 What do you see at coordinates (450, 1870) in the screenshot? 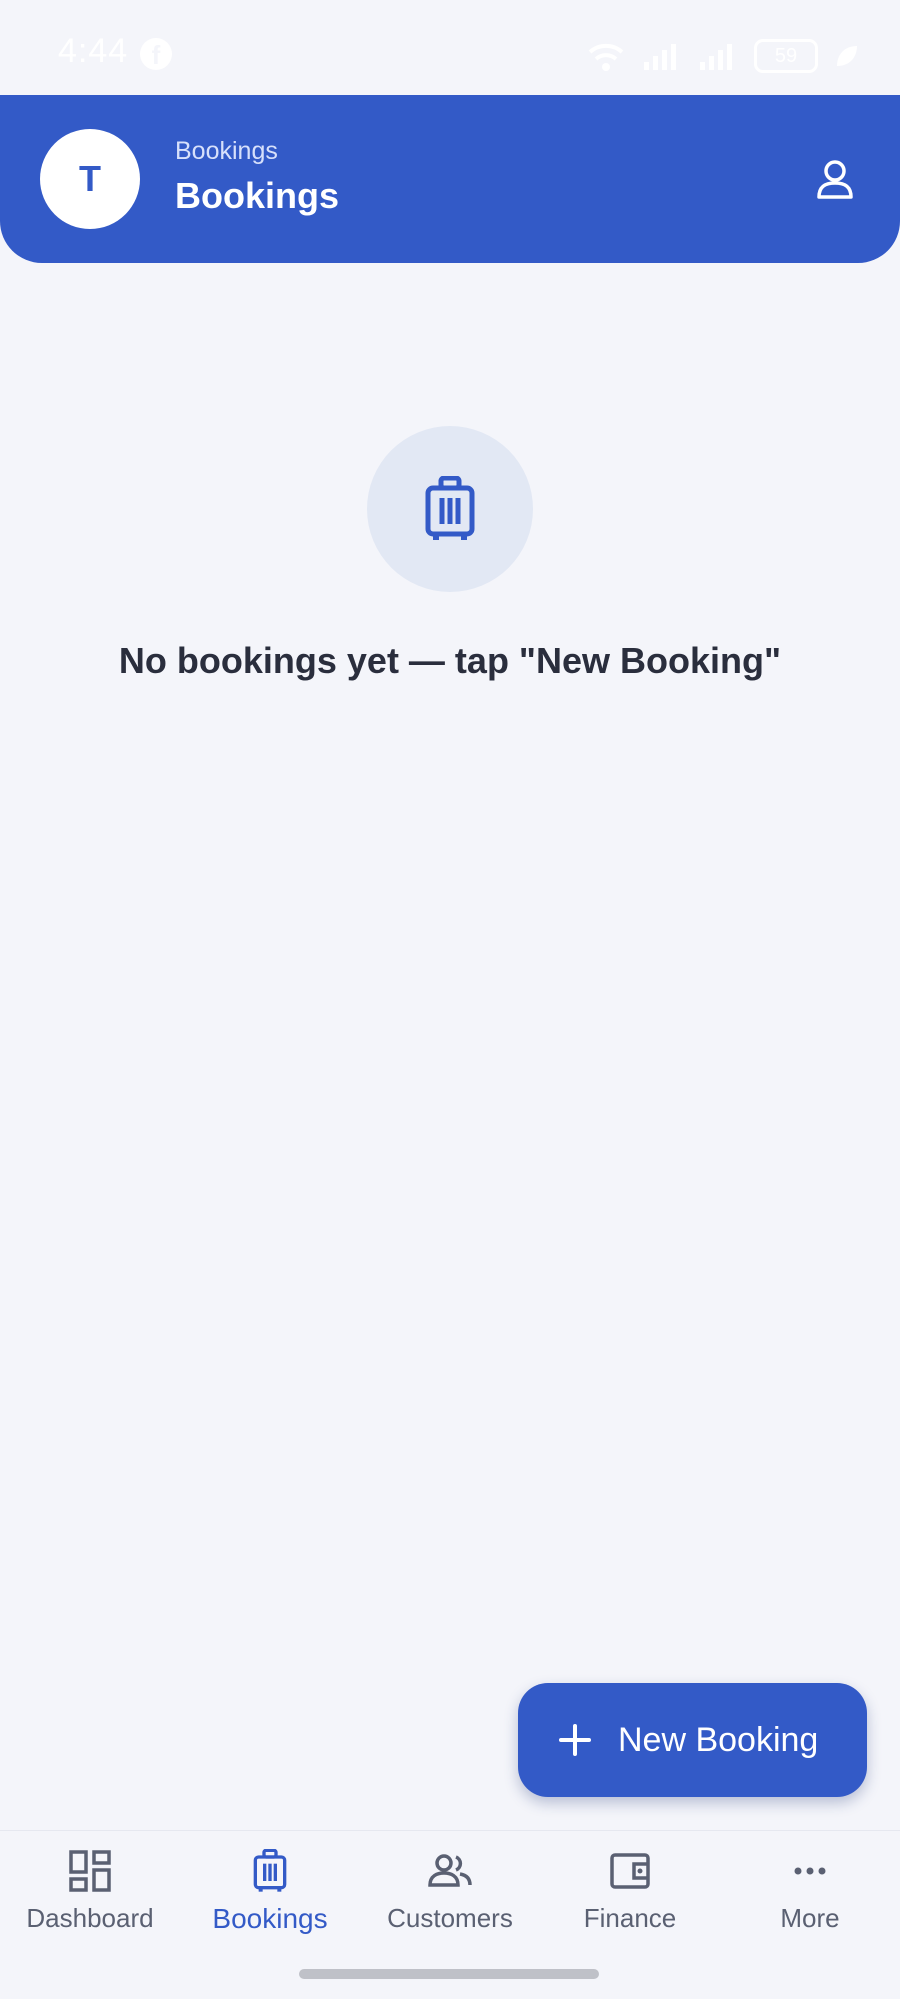
I see `people-icon` at bounding box center [450, 1870].